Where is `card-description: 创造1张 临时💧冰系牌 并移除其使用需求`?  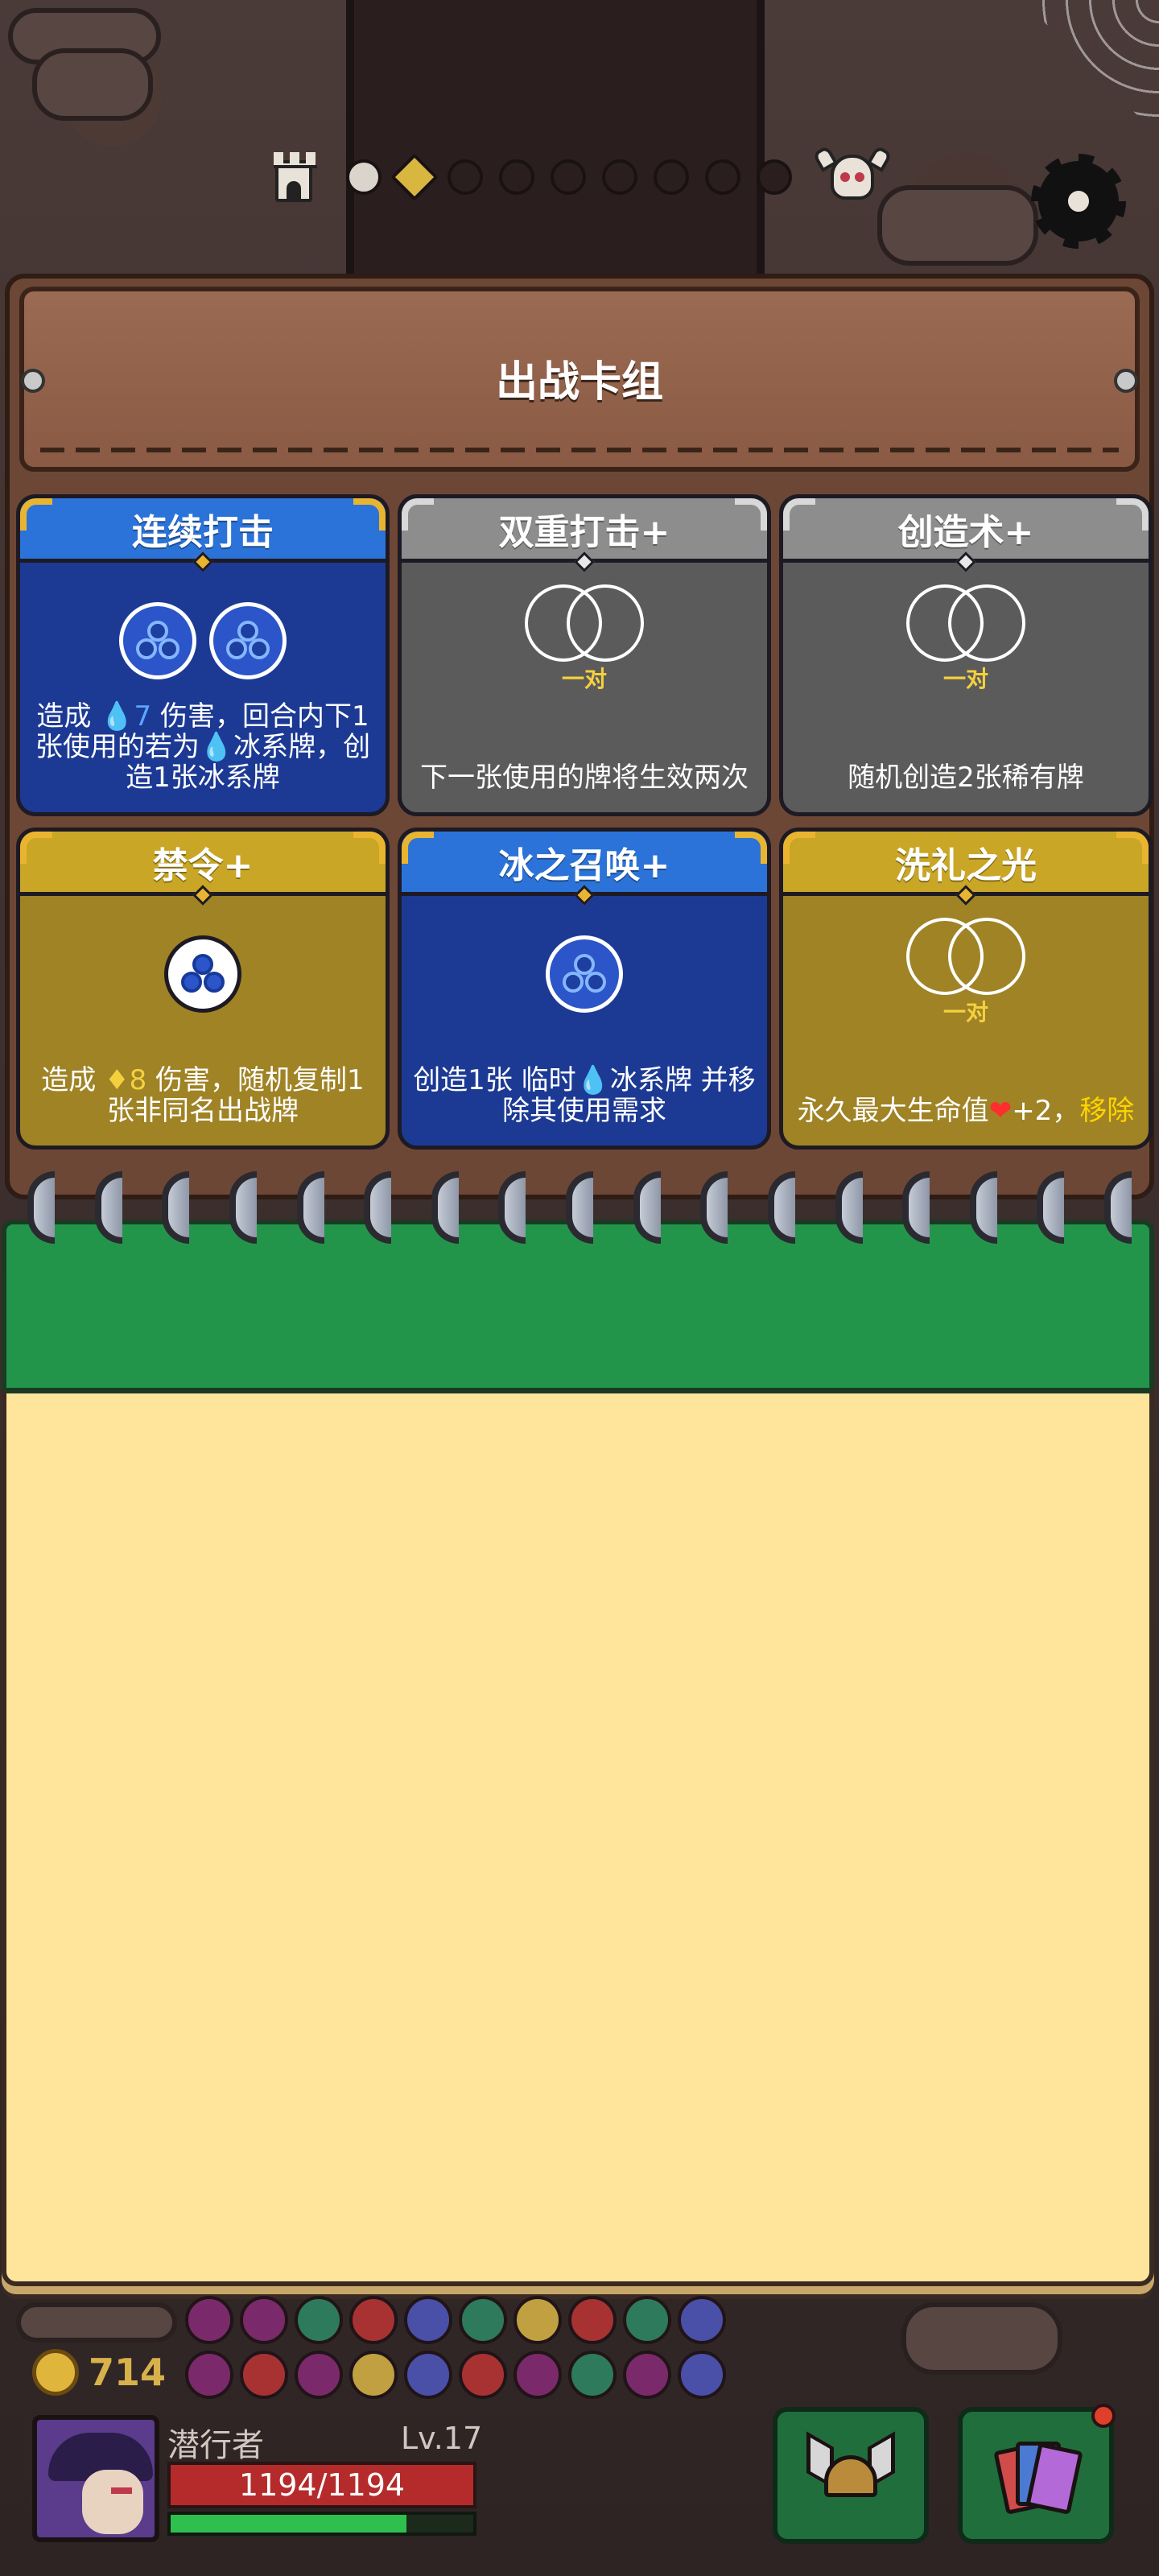
card-description: 创造1张 临时💧冰系牌 并移除其使用需求 is located at coordinates (584, 1095).